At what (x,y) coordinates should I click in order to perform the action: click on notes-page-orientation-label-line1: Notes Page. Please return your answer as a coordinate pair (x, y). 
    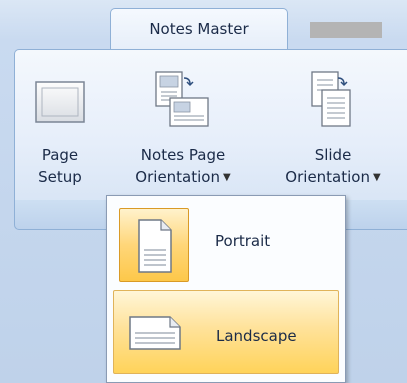
    Looking at the image, I should click on (183, 155).